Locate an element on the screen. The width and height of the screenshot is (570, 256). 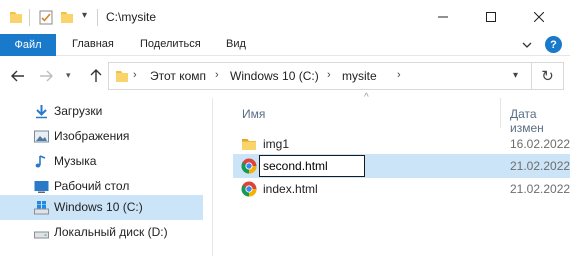
pane-splitter is located at coordinates (209, 177).